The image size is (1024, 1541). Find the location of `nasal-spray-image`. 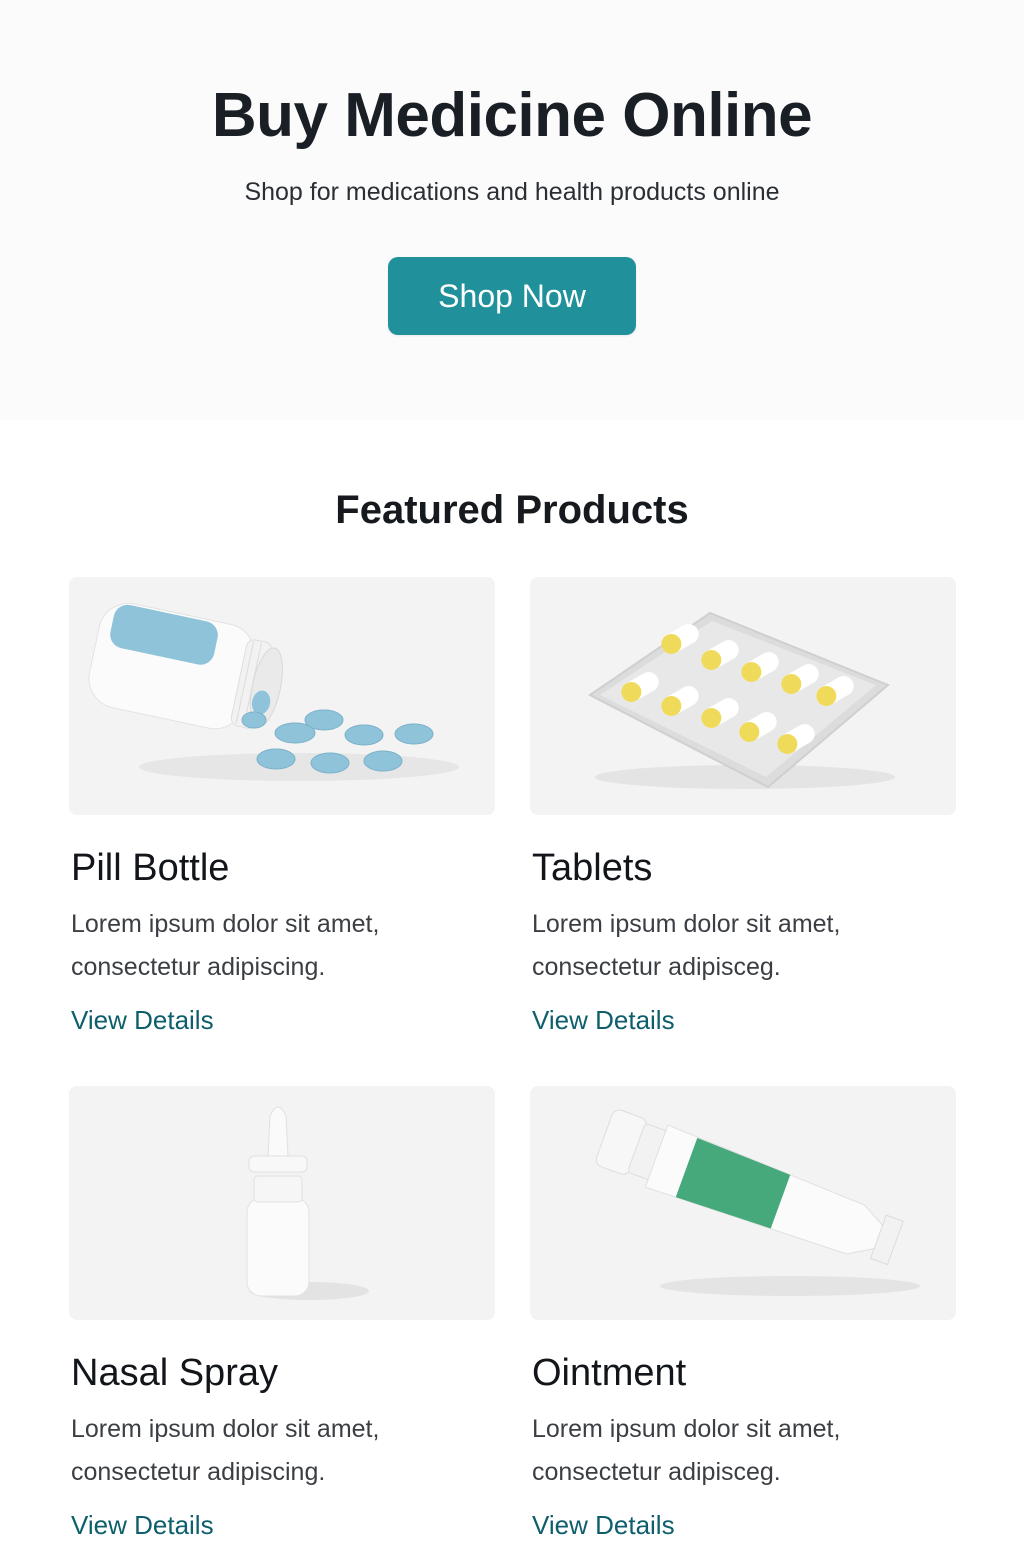

nasal-spray-image is located at coordinates (282, 1203).